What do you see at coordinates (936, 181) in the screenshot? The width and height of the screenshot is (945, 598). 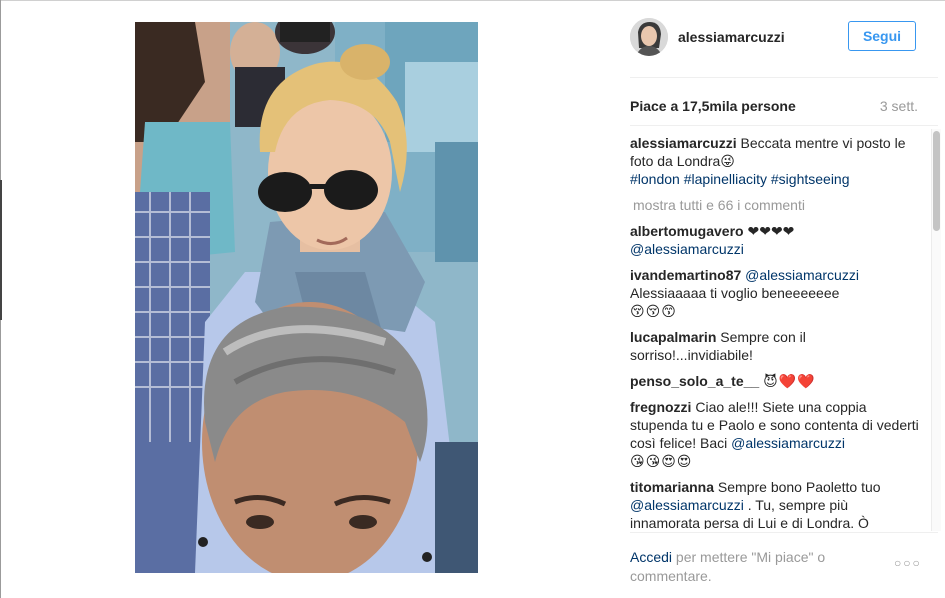 I see `comments-scrollbar-thumb` at bounding box center [936, 181].